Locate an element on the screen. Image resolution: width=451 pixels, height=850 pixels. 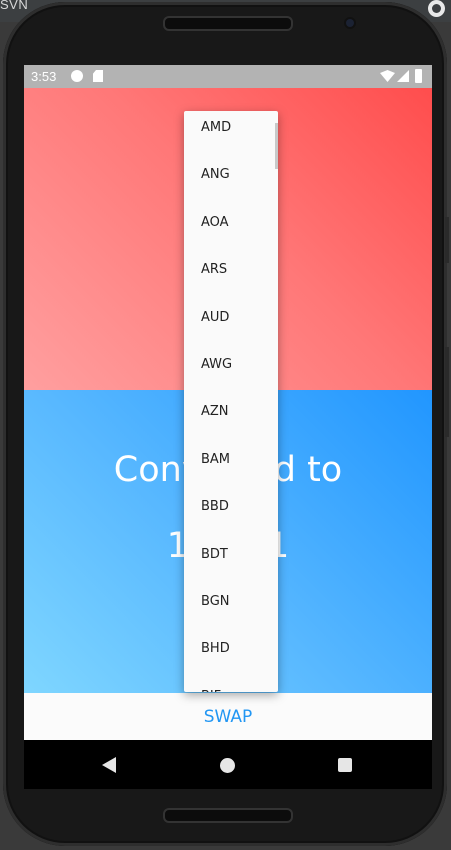
bottom-speaker is located at coordinates (228, 815).